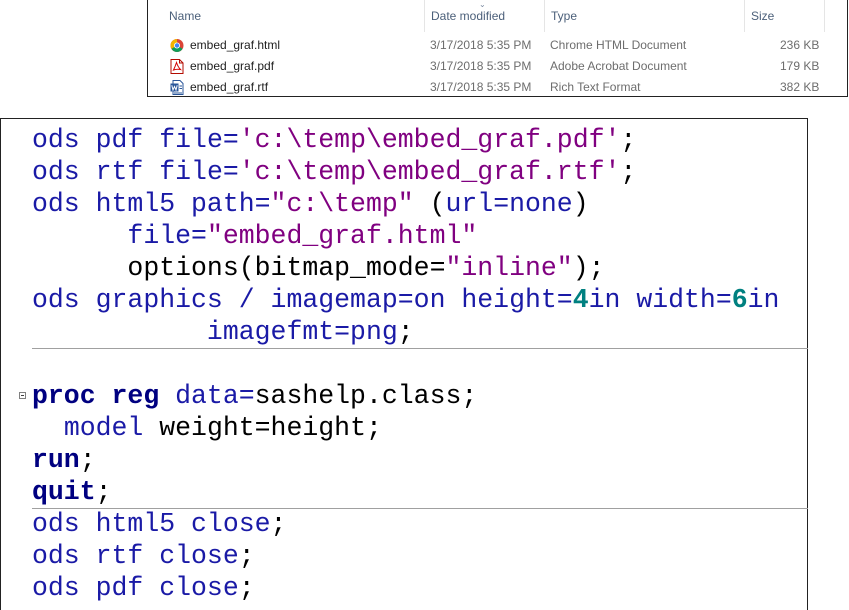  I want to click on code-line: ods rtf close;, so click(143, 556).